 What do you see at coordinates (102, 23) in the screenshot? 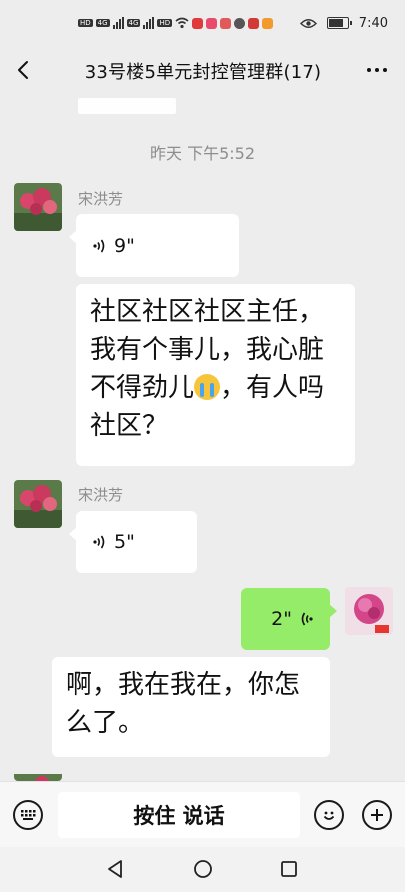
I see `network-badge: 4G` at bounding box center [102, 23].